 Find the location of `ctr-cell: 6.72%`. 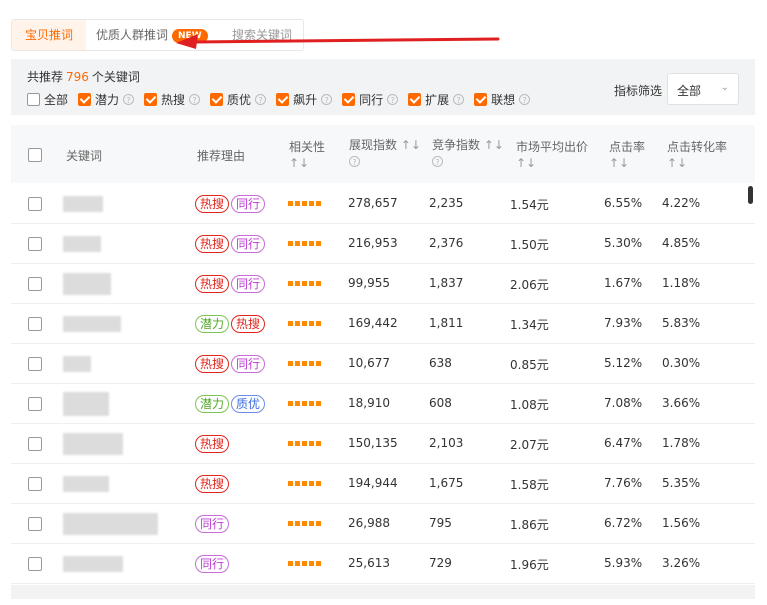

ctr-cell: 6.72% is located at coordinates (623, 523).